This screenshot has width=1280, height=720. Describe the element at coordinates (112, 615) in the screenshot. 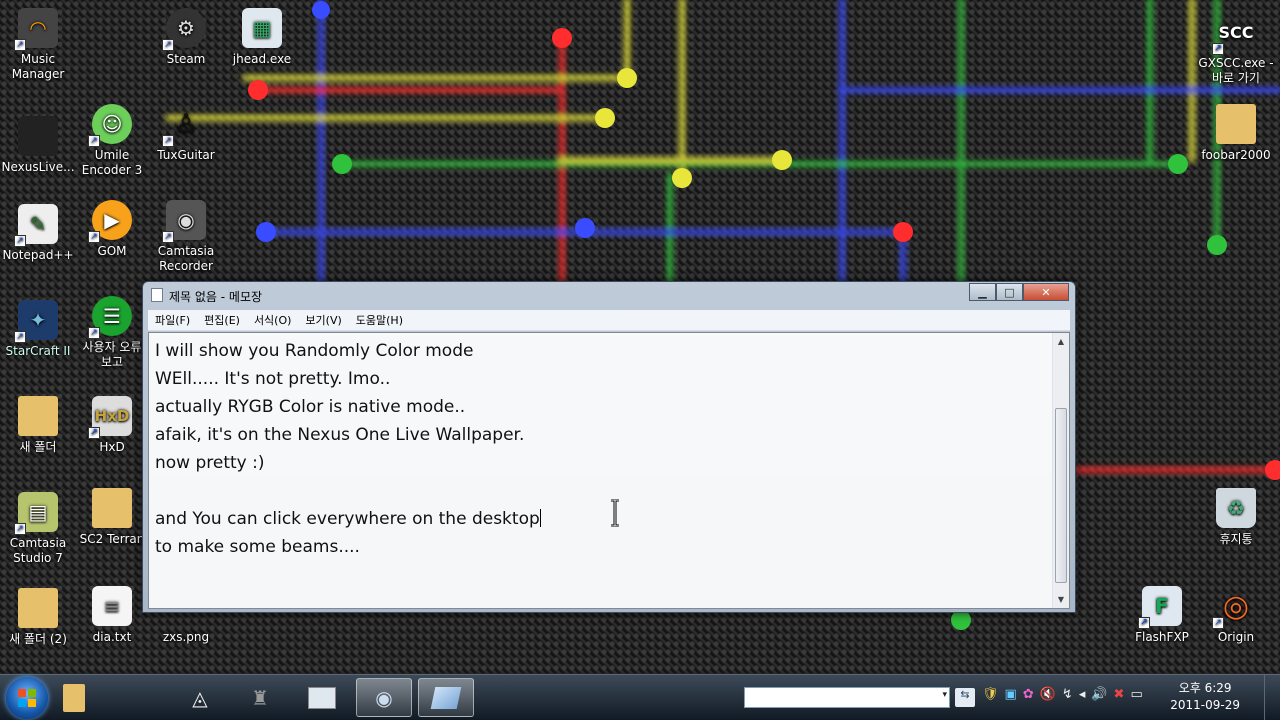

I see `desktop-icon-dia-txt: ≡ dia.txt` at that location.